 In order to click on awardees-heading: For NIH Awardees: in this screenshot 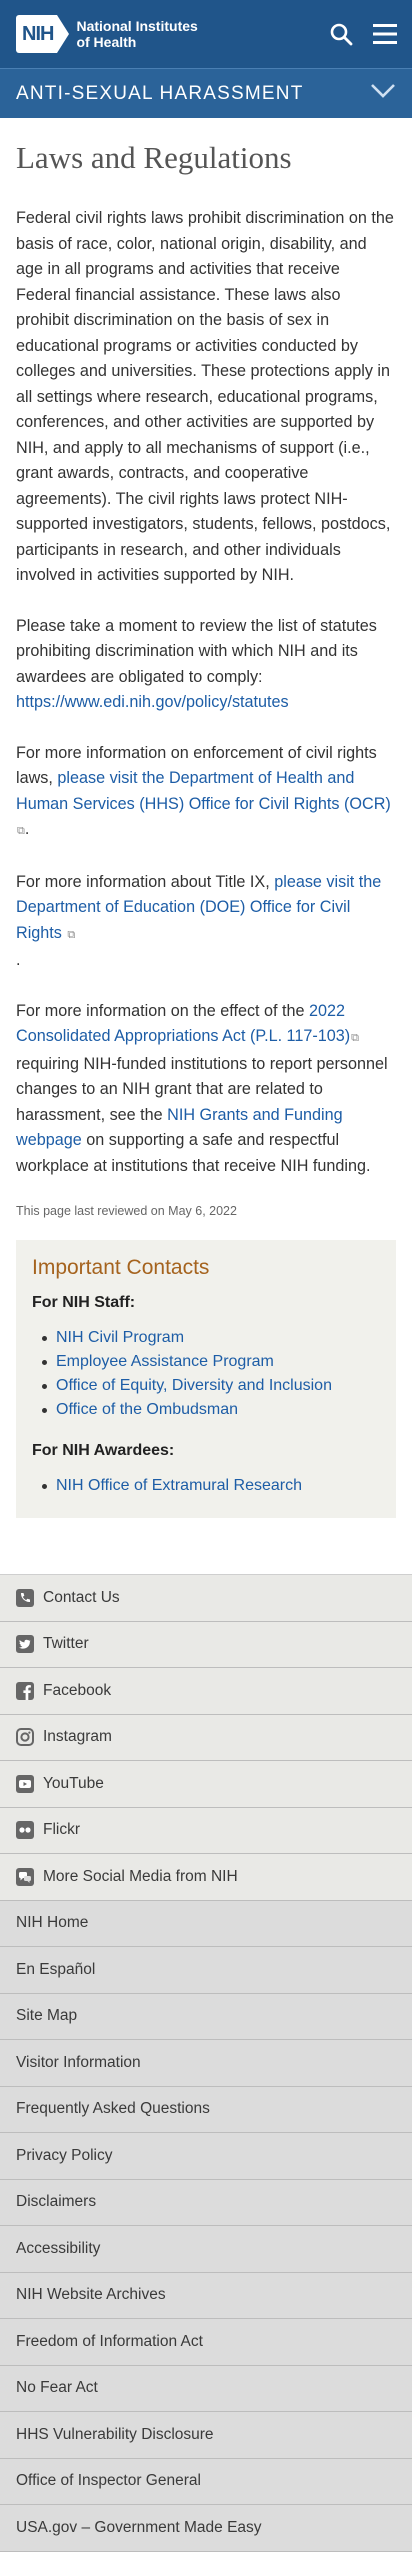, I will do `click(103, 1450)`.